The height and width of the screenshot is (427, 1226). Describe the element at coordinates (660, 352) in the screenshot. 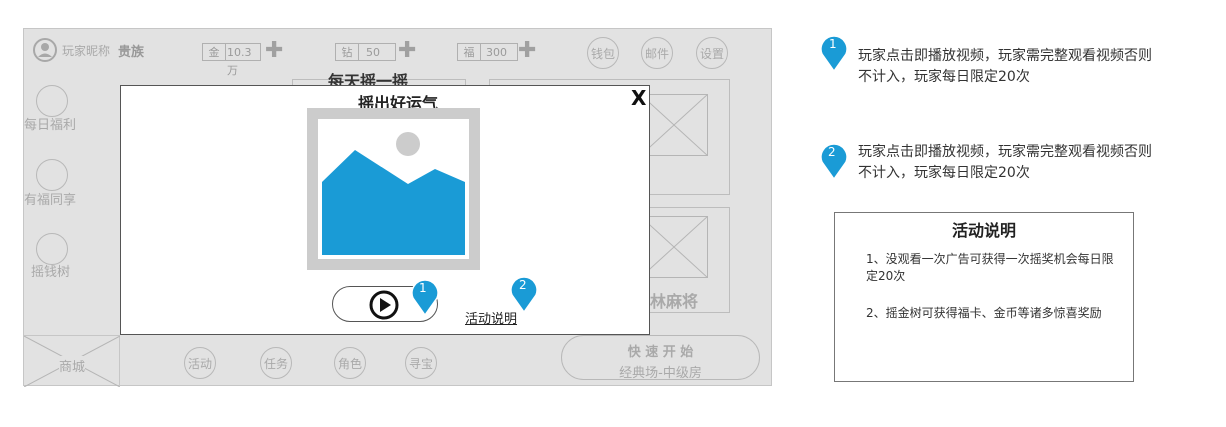

I see `quick-start-label: 快 速 开 始` at that location.